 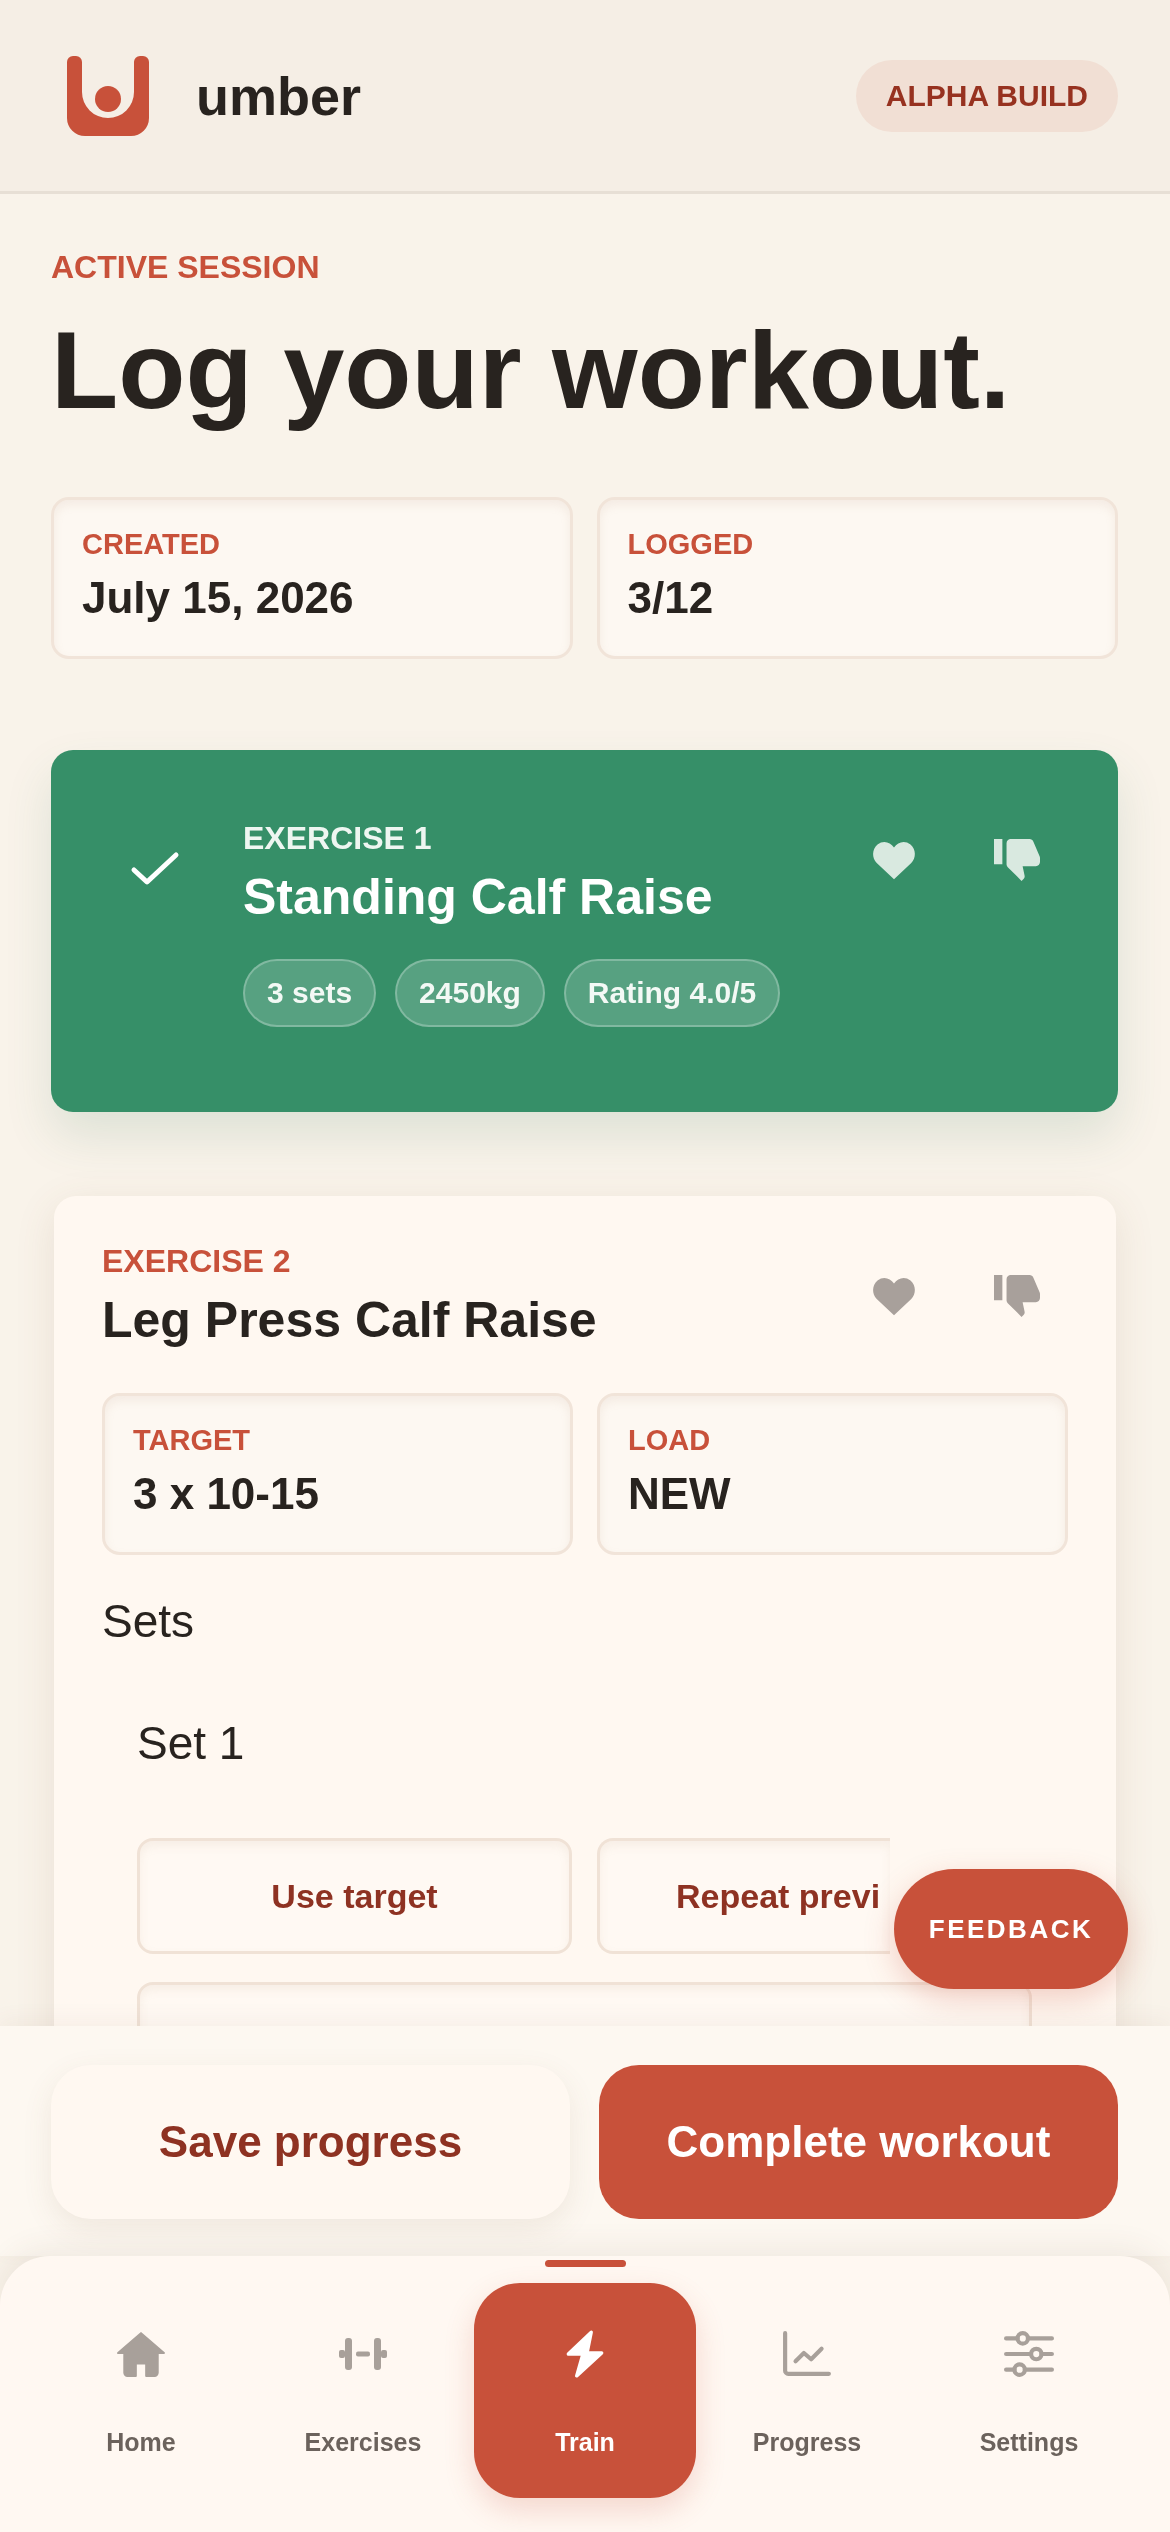 I want to click on dumbbell-icon, so click(x=363, y=2354).